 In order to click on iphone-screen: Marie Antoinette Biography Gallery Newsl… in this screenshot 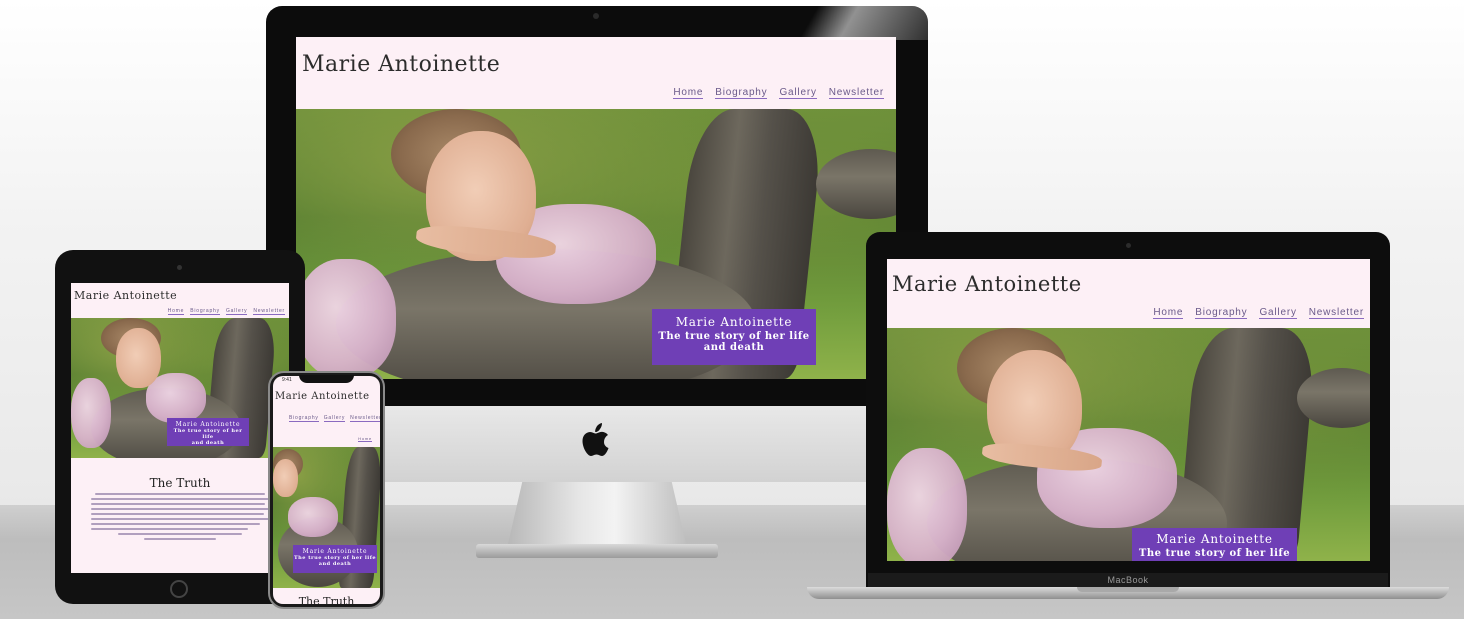, I will do `click(326, 490)`.